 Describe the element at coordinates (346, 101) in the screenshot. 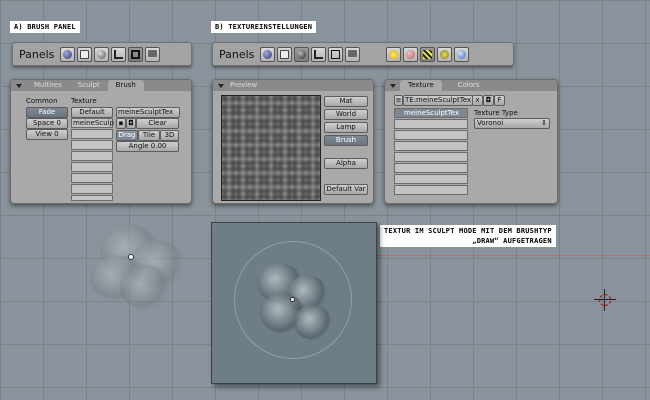

I see `mat-button: Mat` at that location.